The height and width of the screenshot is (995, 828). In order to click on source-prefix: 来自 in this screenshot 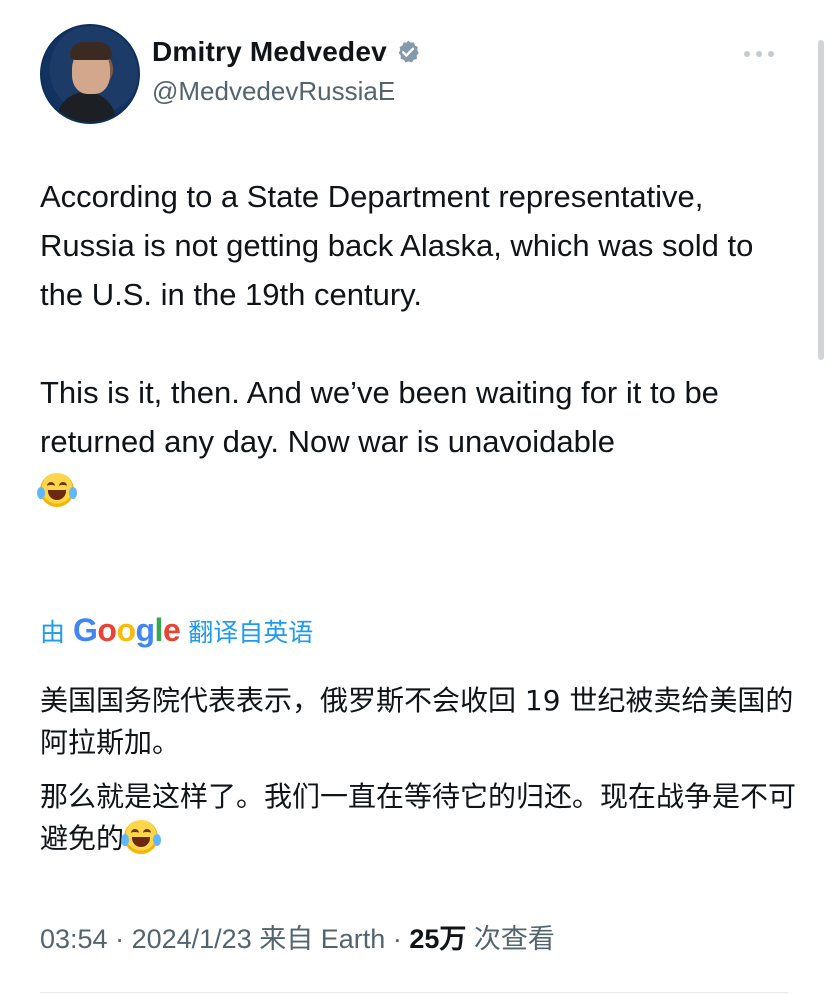, I will do `click(286, 939)`.